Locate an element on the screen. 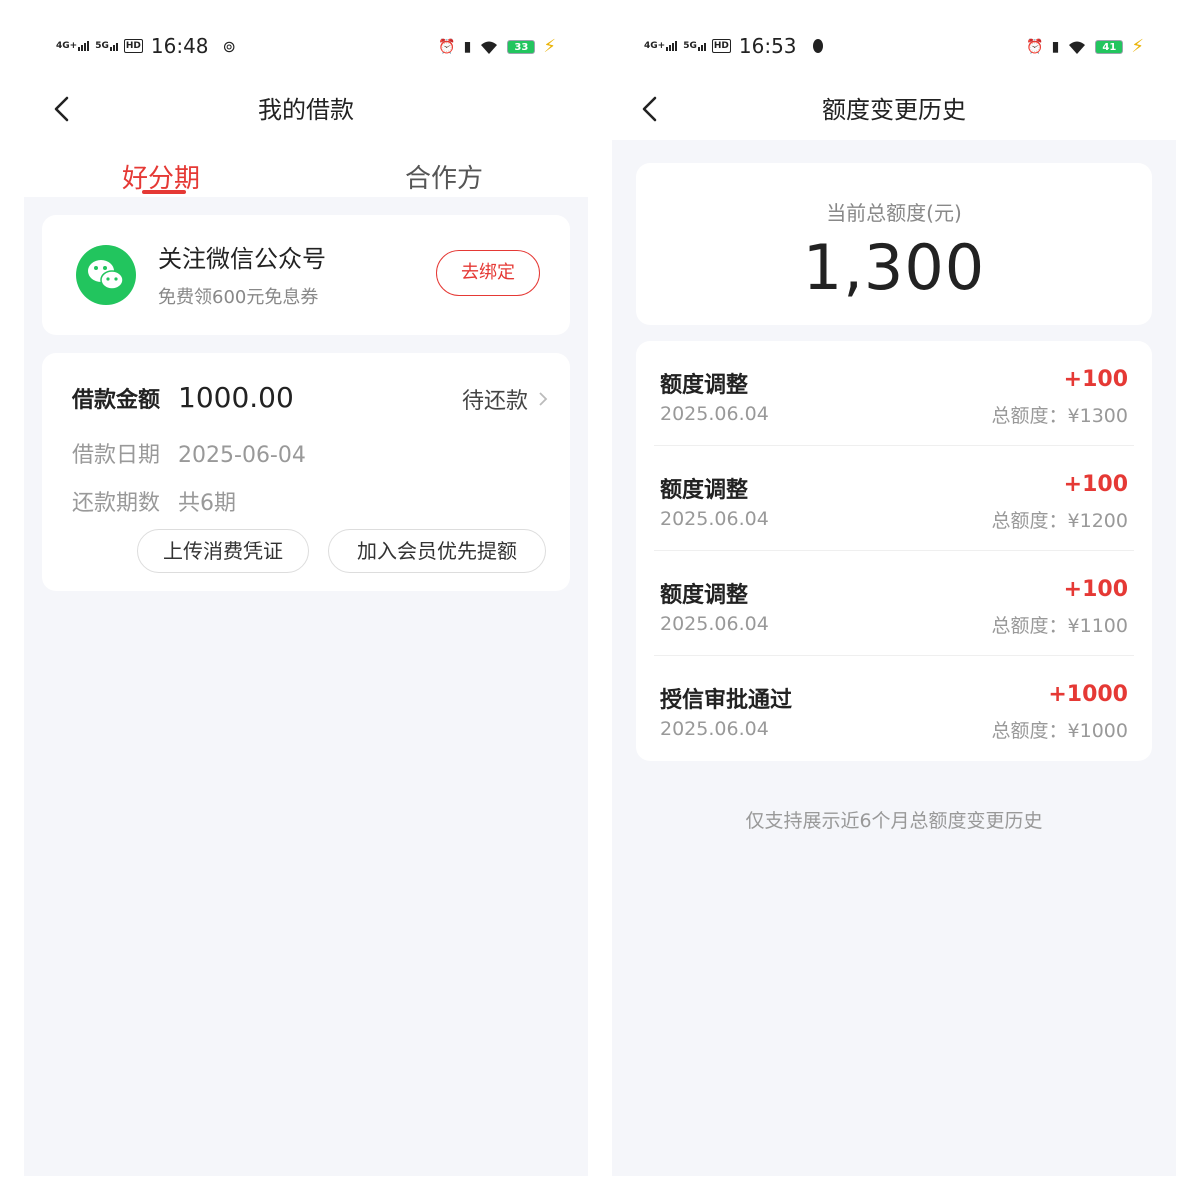  nav-header: 我的借款 is located at coordinates (306, 110).